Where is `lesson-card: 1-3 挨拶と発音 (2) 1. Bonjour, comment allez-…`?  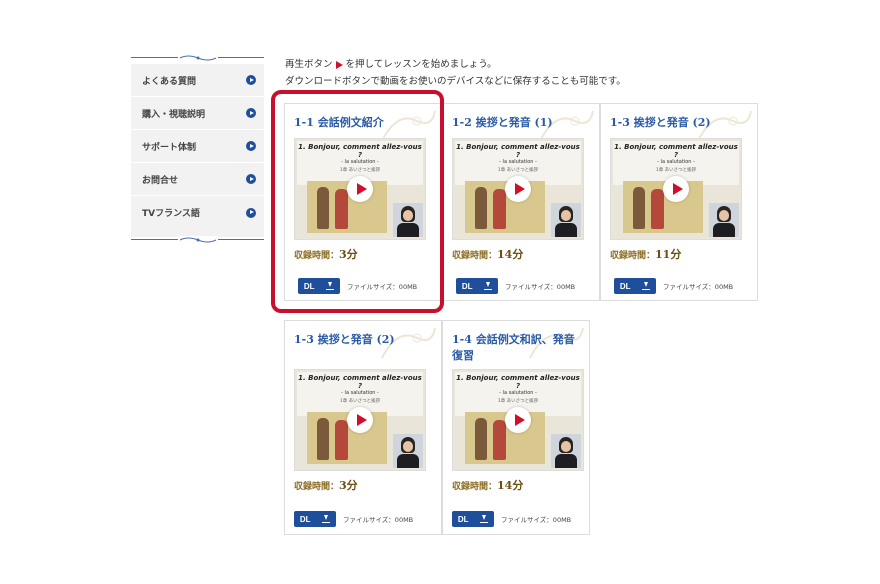 lesson-card: 1-3 挨拶と発音 (2) 1. Bonjour, comment allez-… is located at coordinates (679, 202).